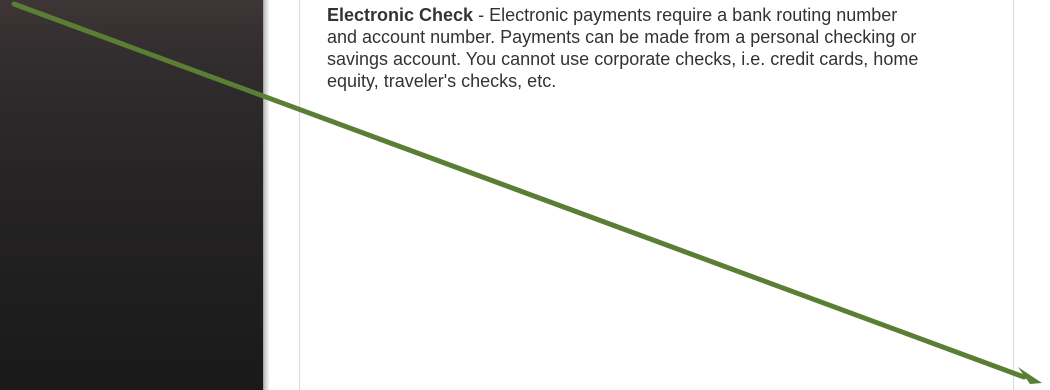 The width and height of the screenshot is (1050, 390). What do you see at coordinates (1030, 375) in the screenshot?
I see `arrow-head-icon` at bounding box center [1030, 375].